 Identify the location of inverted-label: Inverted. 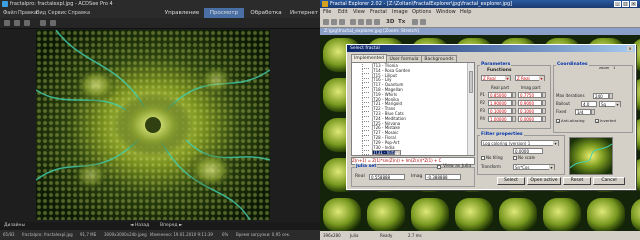
(608, 120).